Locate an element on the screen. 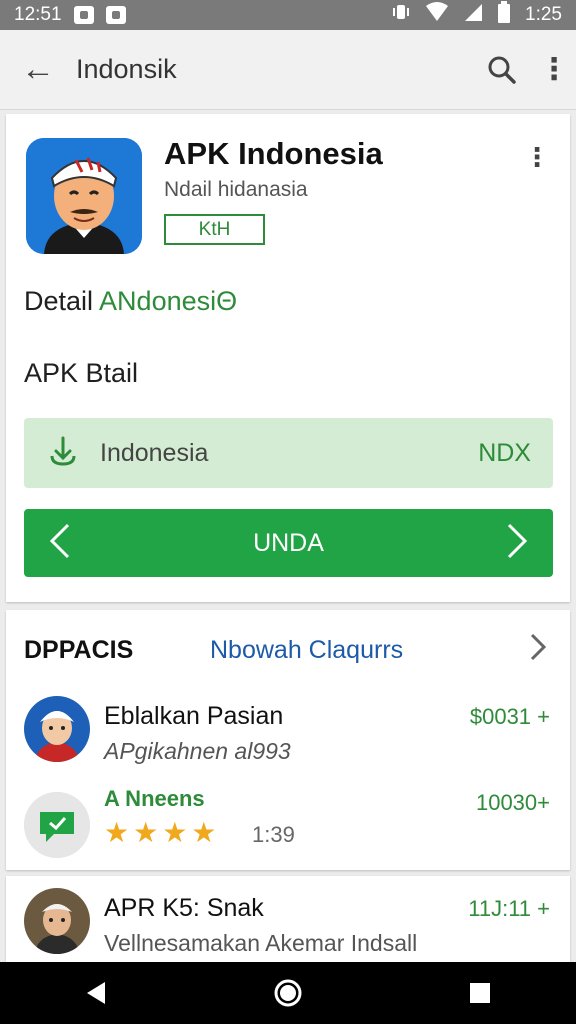  detail-subheading: APK Btail is located at coordinates (81, 373).